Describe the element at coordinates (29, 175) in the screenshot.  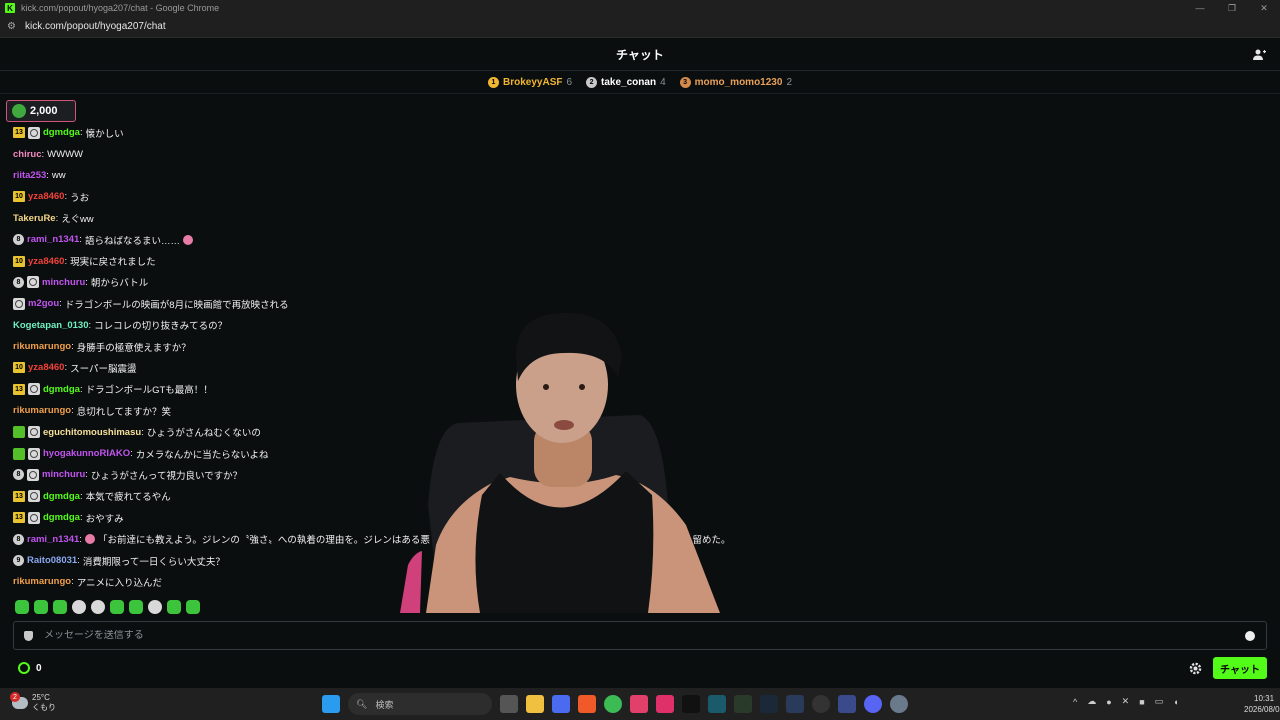
I see `chat-username: riita253` at that location.